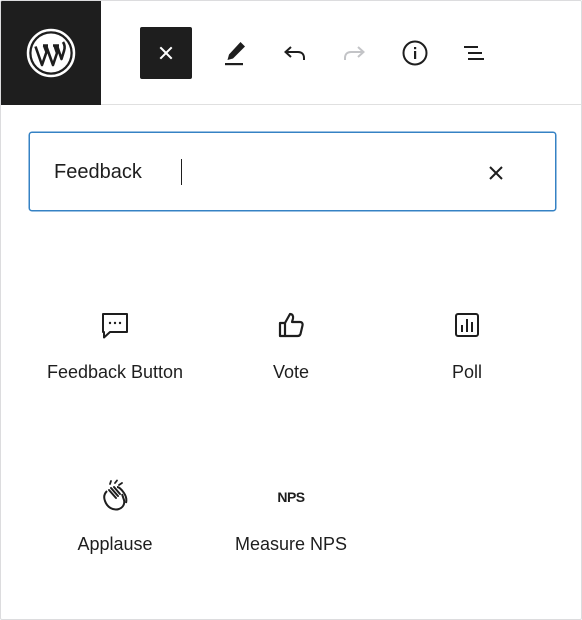 This screenshot has width=582, height=620. What do you see at coordinates (466, 372) in the screenshot?
I see `block-label: Poll` at bounding box center [466, 372].